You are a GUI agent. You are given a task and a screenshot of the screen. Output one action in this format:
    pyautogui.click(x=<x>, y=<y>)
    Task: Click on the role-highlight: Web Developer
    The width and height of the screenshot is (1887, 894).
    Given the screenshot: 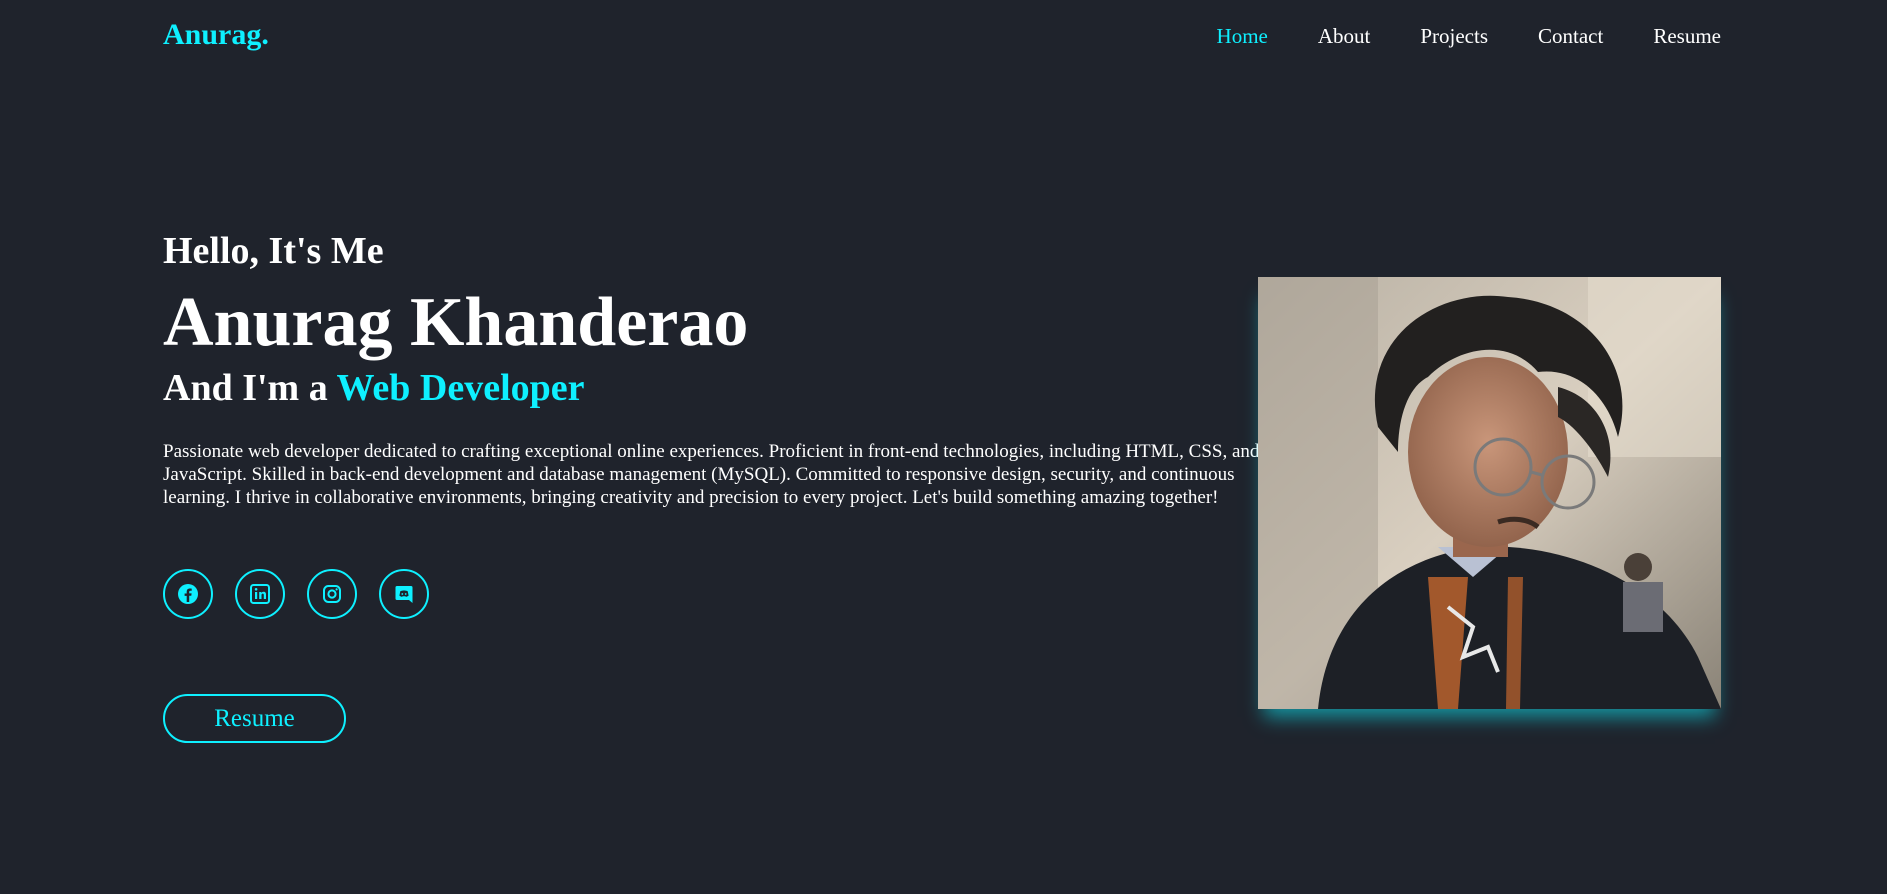 What is the action you would take?
    pyautogui.click(x=460, y=388)
    